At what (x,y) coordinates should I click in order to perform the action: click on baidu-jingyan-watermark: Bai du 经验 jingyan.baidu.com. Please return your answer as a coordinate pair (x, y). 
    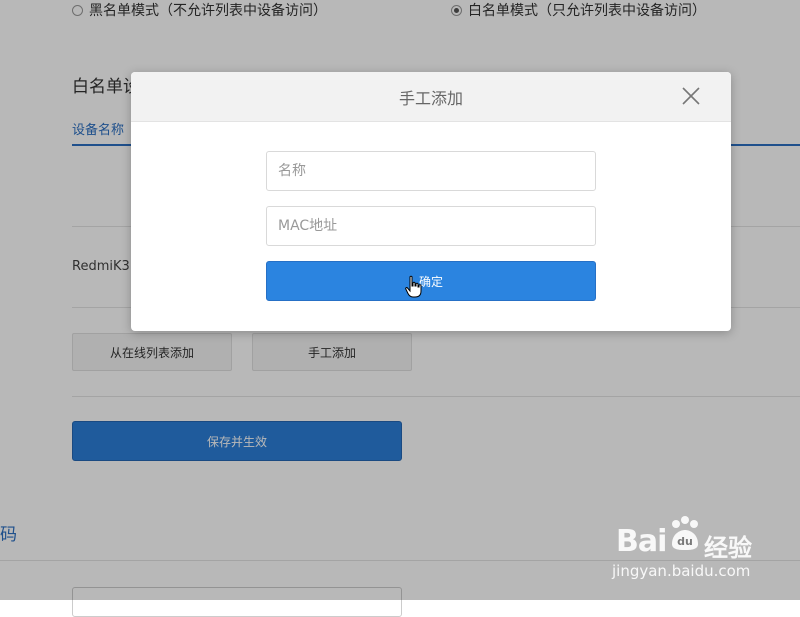
    Looking at the image, I should click on (702, 549).